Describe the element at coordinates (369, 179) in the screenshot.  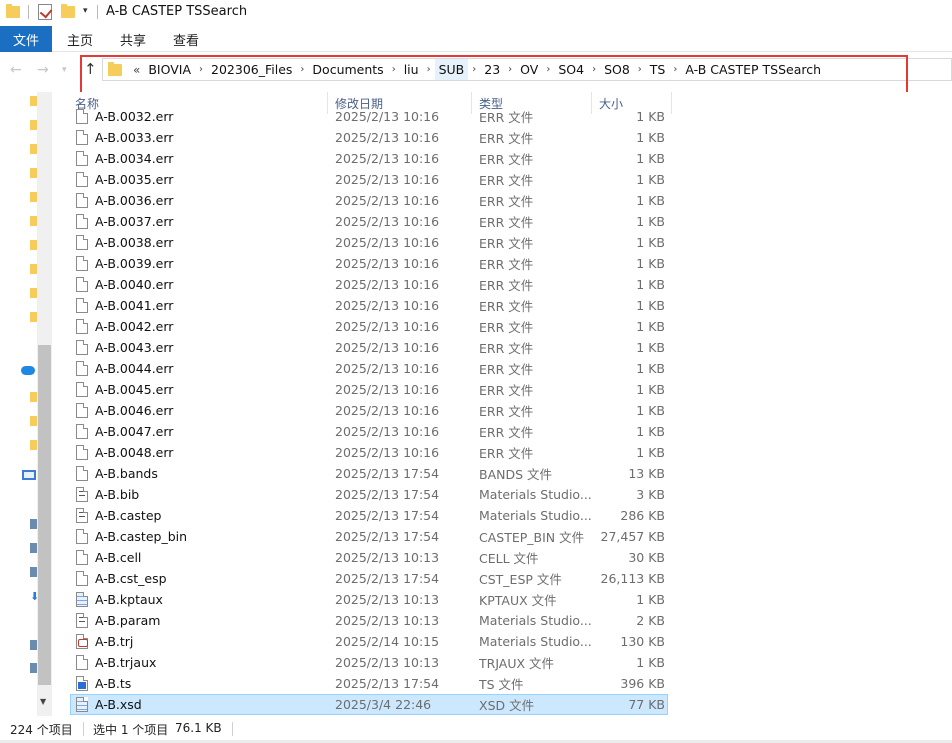
I see `file-row: A-B.0035.err 2025/2/13 10:16 ERR 文件 1 KB` at that location.